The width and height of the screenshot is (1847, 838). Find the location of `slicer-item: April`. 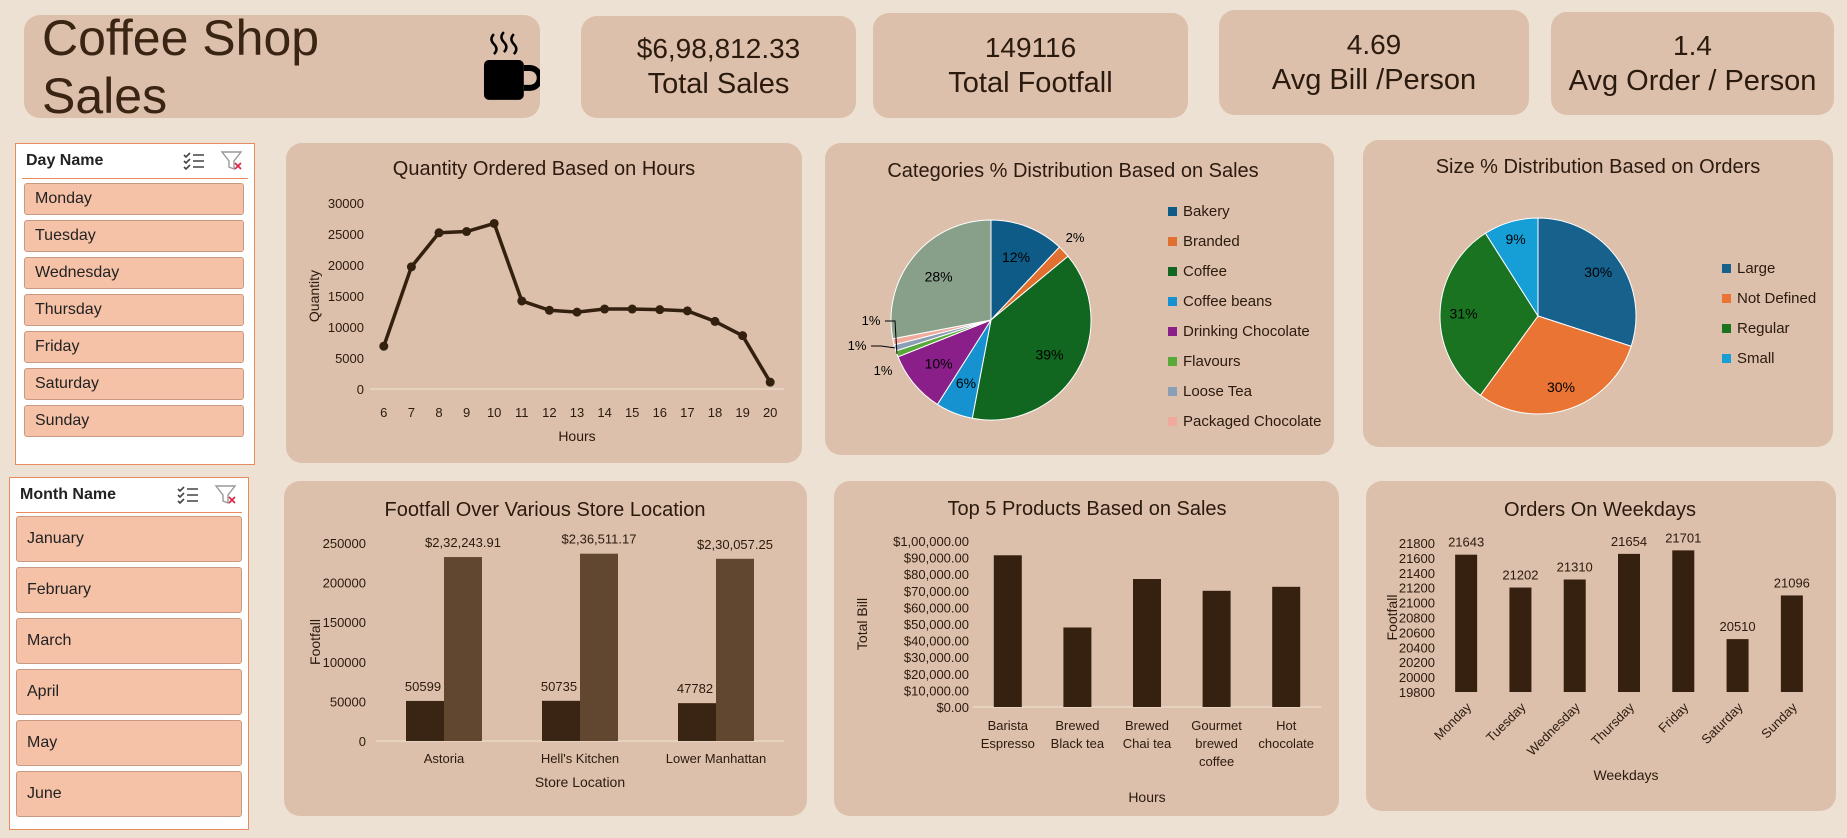

slicer-item: April is located at coordinates (129, 692).